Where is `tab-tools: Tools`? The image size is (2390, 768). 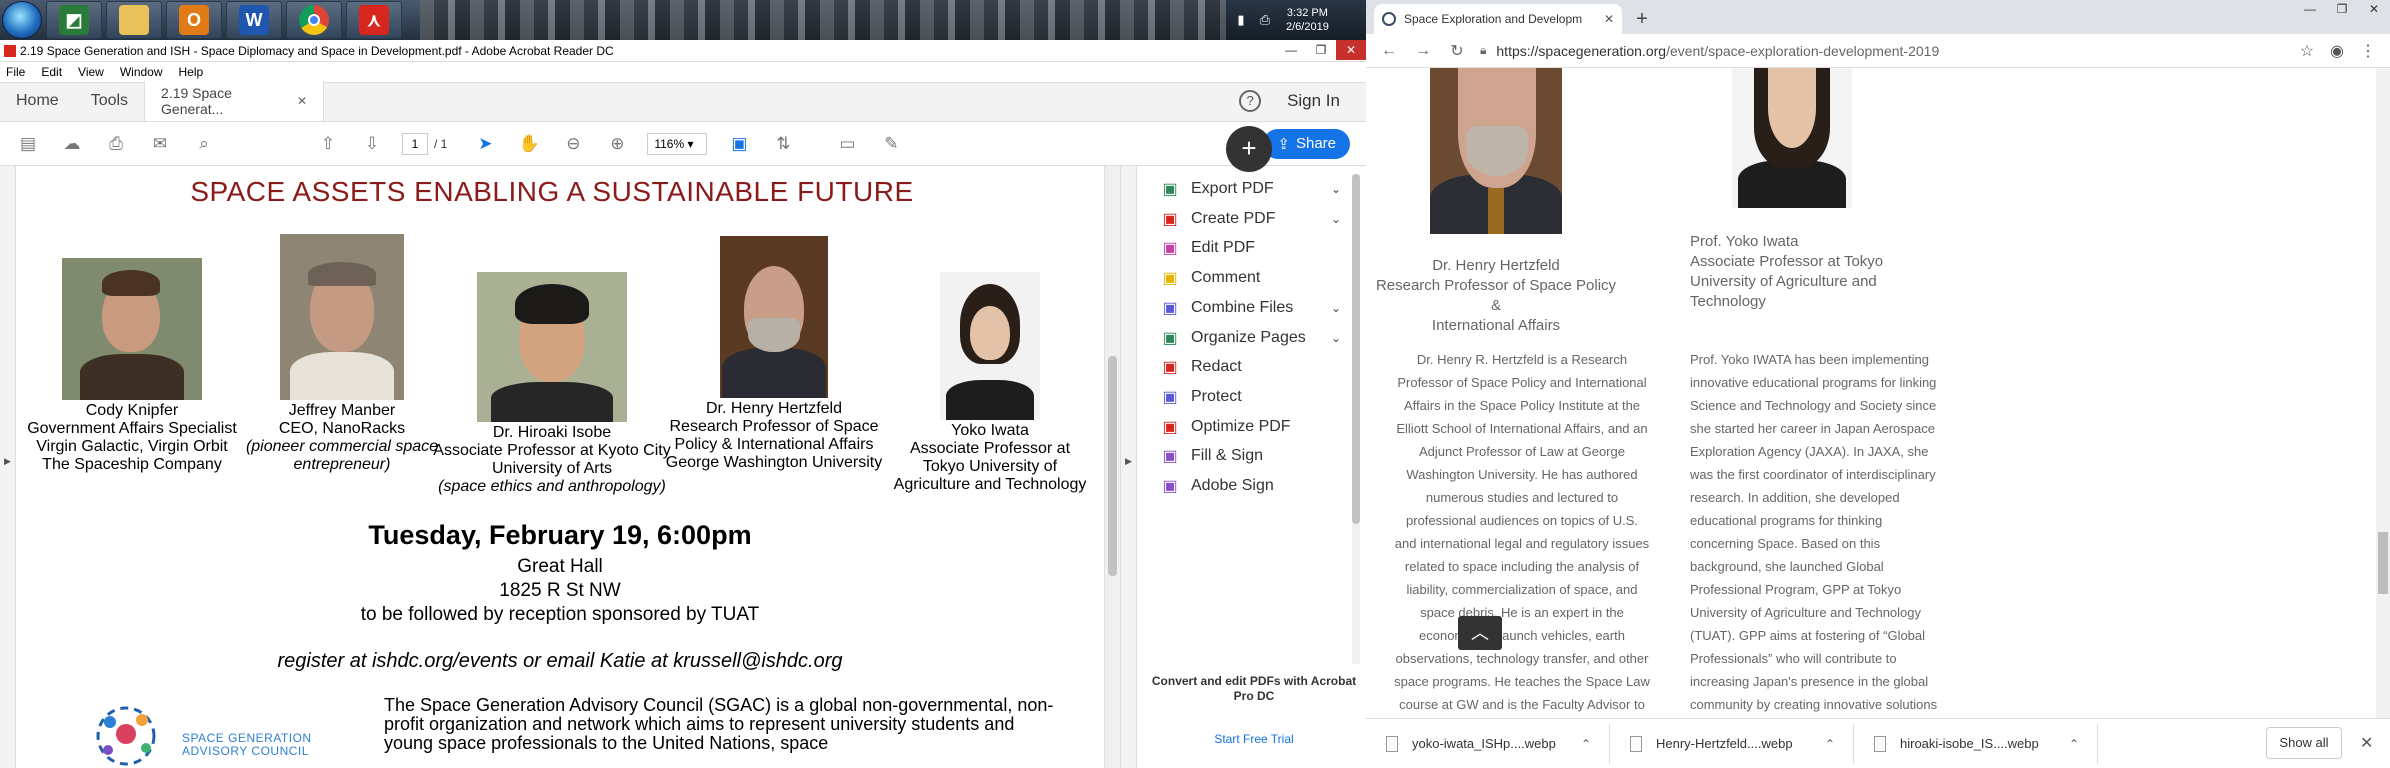 tab-tools: Tools is located at coordinates (109, 101).